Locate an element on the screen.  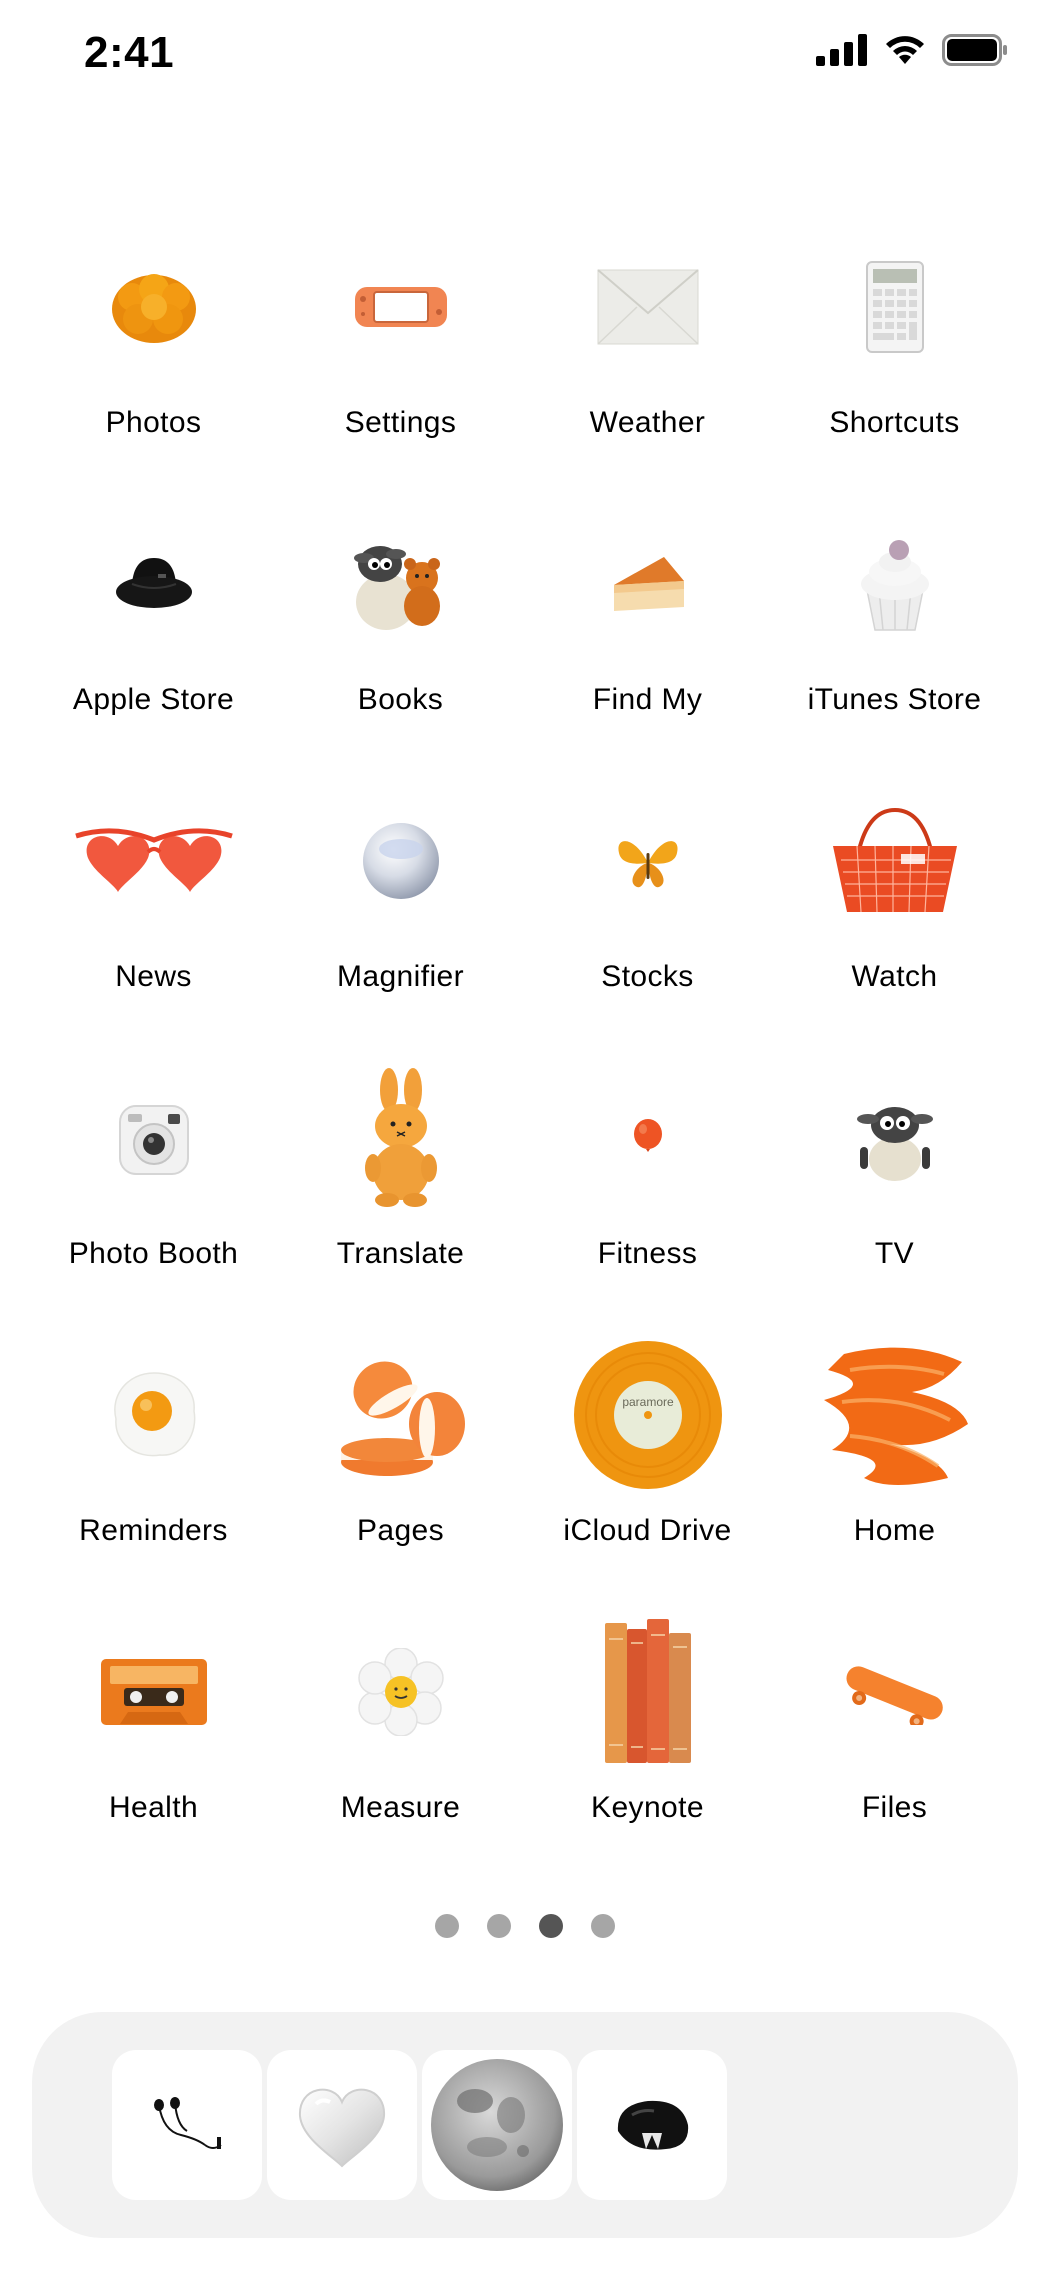
calculator-icon is located at coordinates (895, 307).